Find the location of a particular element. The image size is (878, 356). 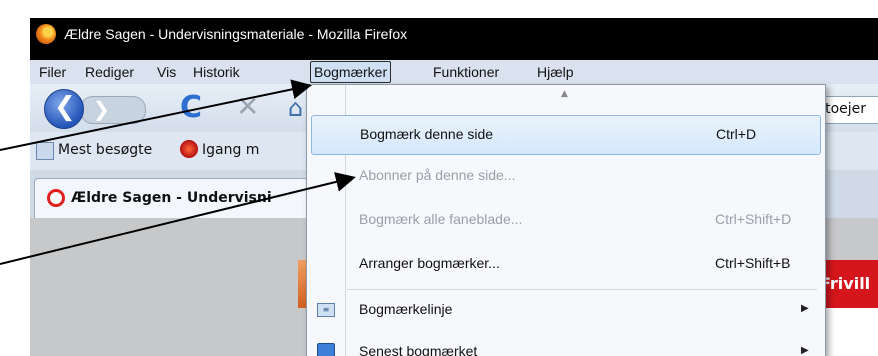

most-visited-icon is located at coordinates (45, 151).